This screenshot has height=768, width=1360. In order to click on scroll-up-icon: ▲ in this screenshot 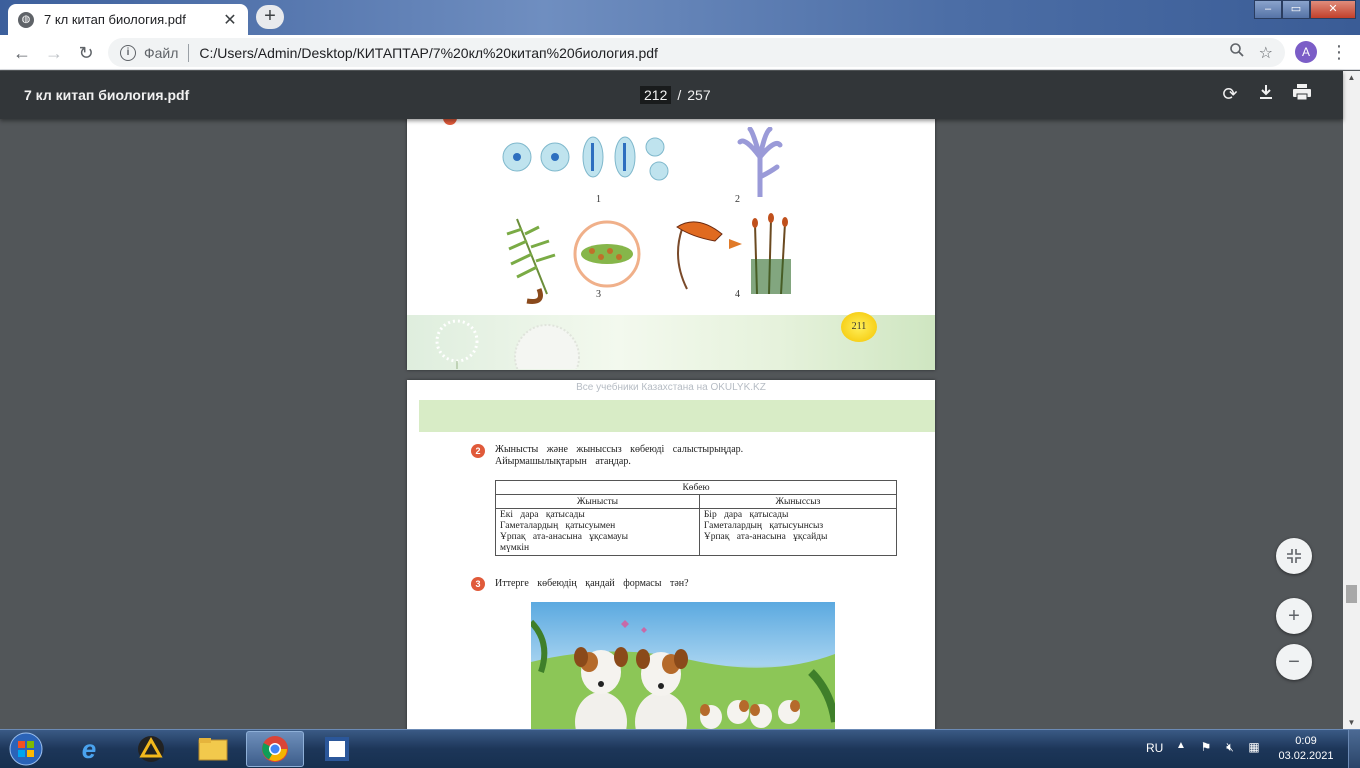, I will do `click(1351, 77)`.